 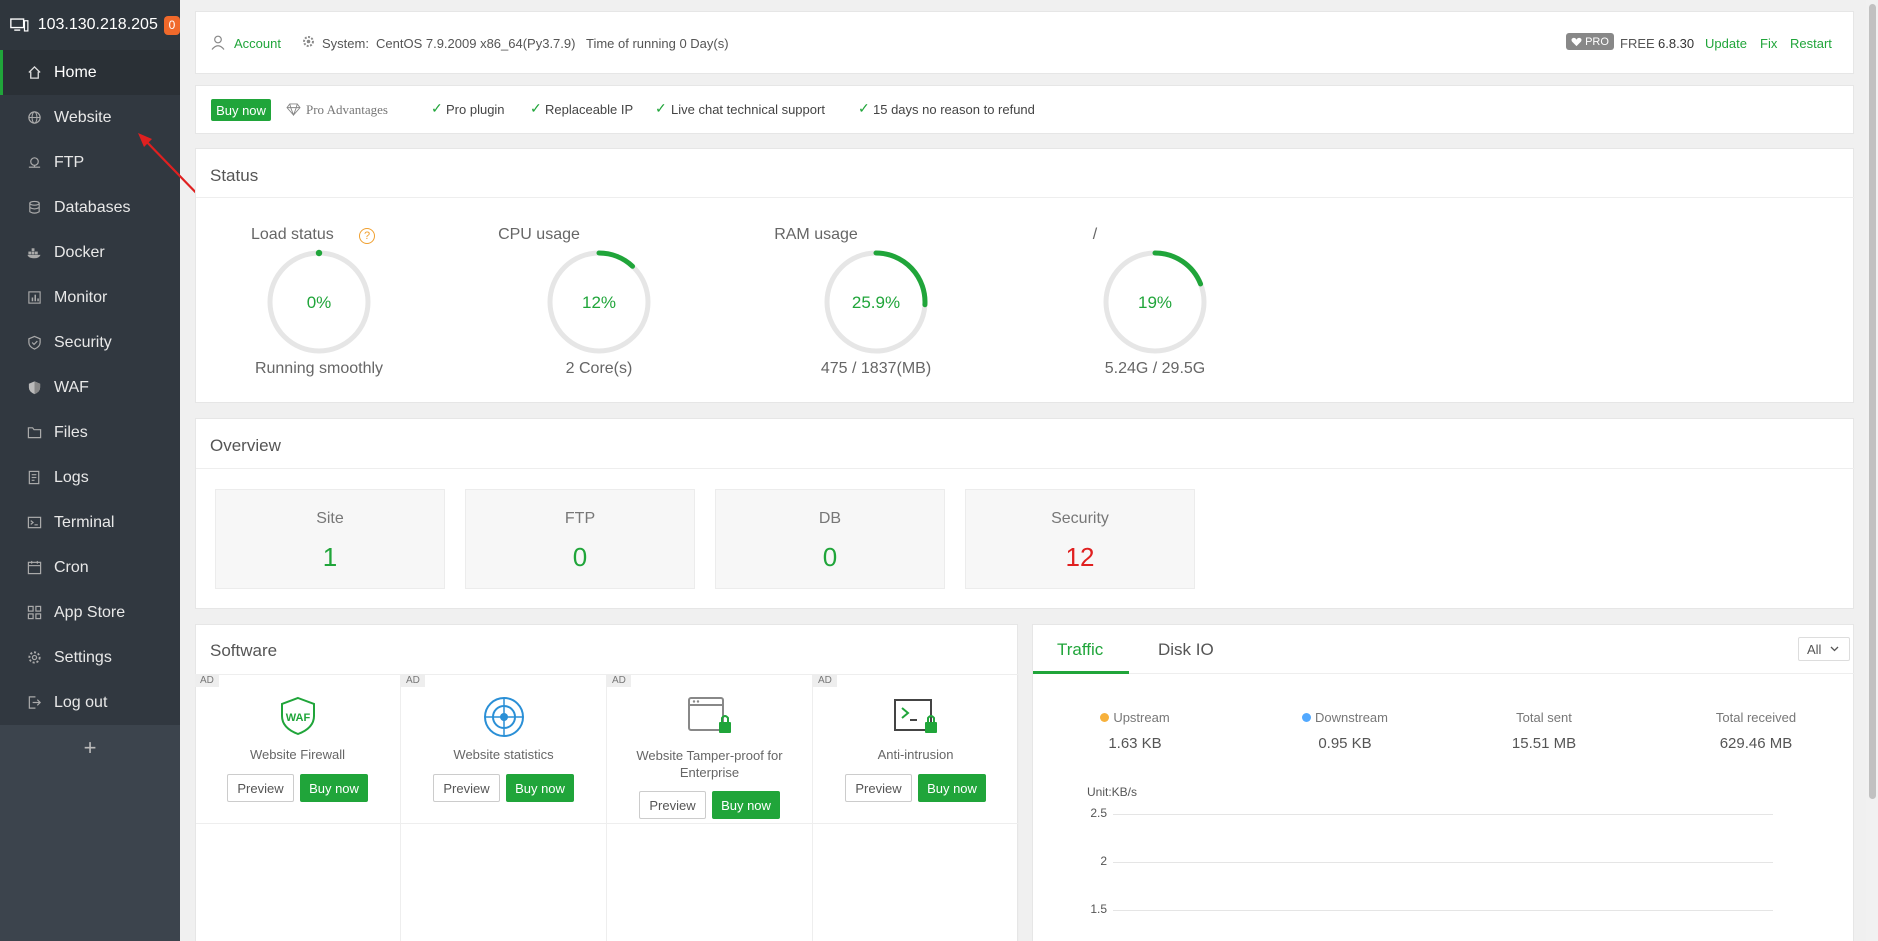 What do you see at coordinates (90, 342) in the screenshot?
I see `sidebar-item-security: Security` at bounding box center [90, 342].